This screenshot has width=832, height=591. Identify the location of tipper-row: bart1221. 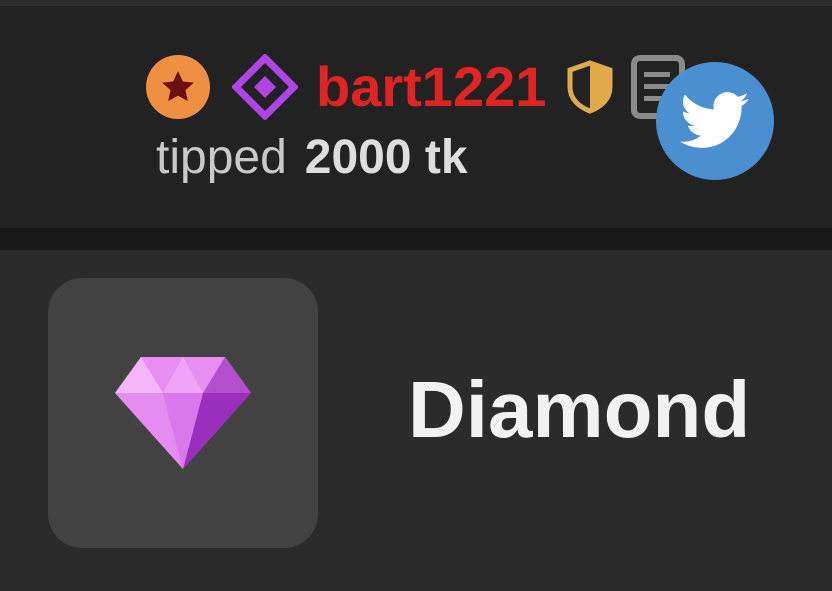
(418, 87).